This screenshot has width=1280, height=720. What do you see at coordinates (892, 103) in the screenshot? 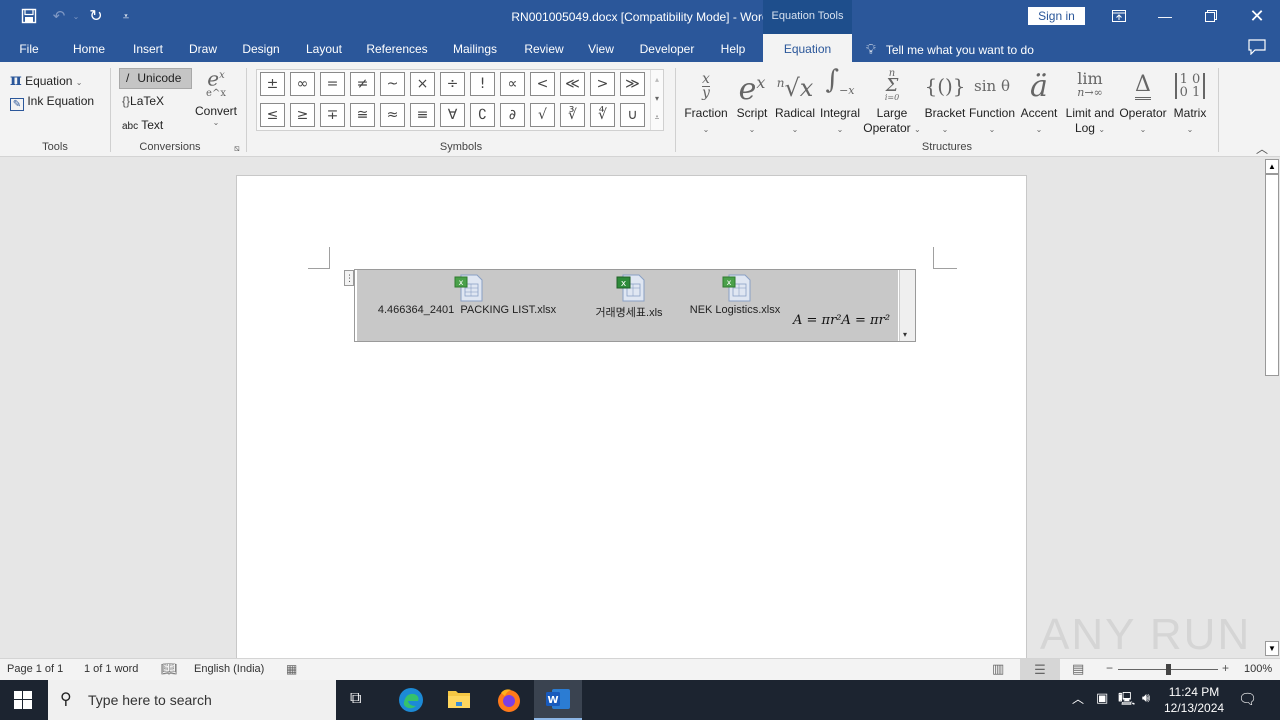
I see `large-operator-button: n Σi=0 Large Operator ⌄` at bounding box center [892, 103].